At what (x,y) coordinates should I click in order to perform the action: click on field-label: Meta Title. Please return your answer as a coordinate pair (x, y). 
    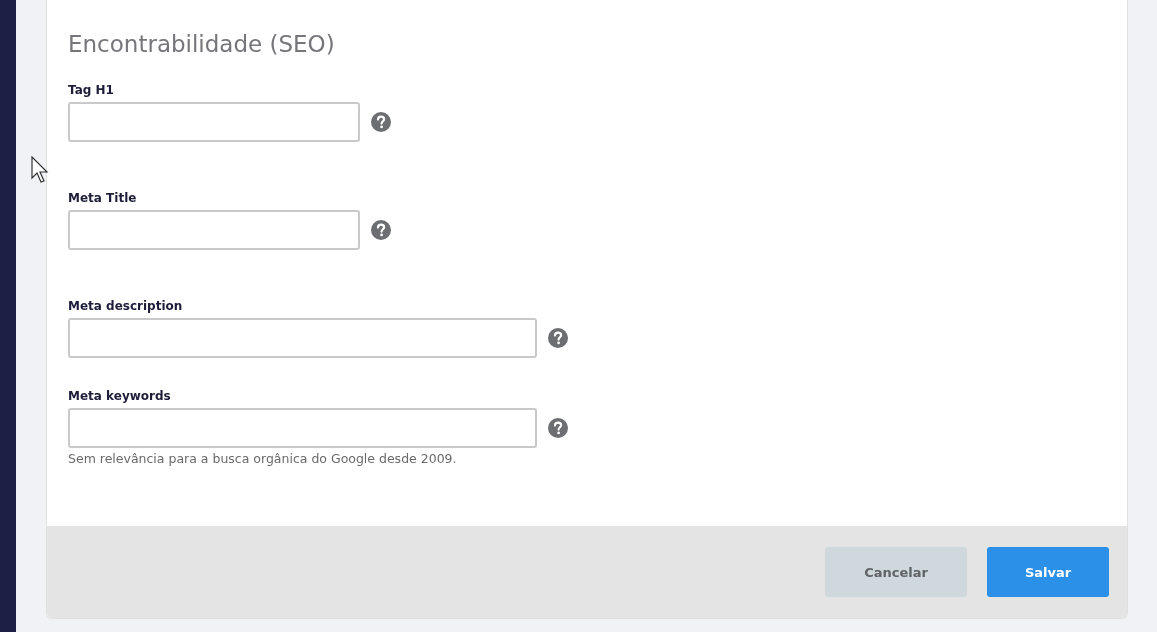
    Looking at the image, I should click on (103, 198).